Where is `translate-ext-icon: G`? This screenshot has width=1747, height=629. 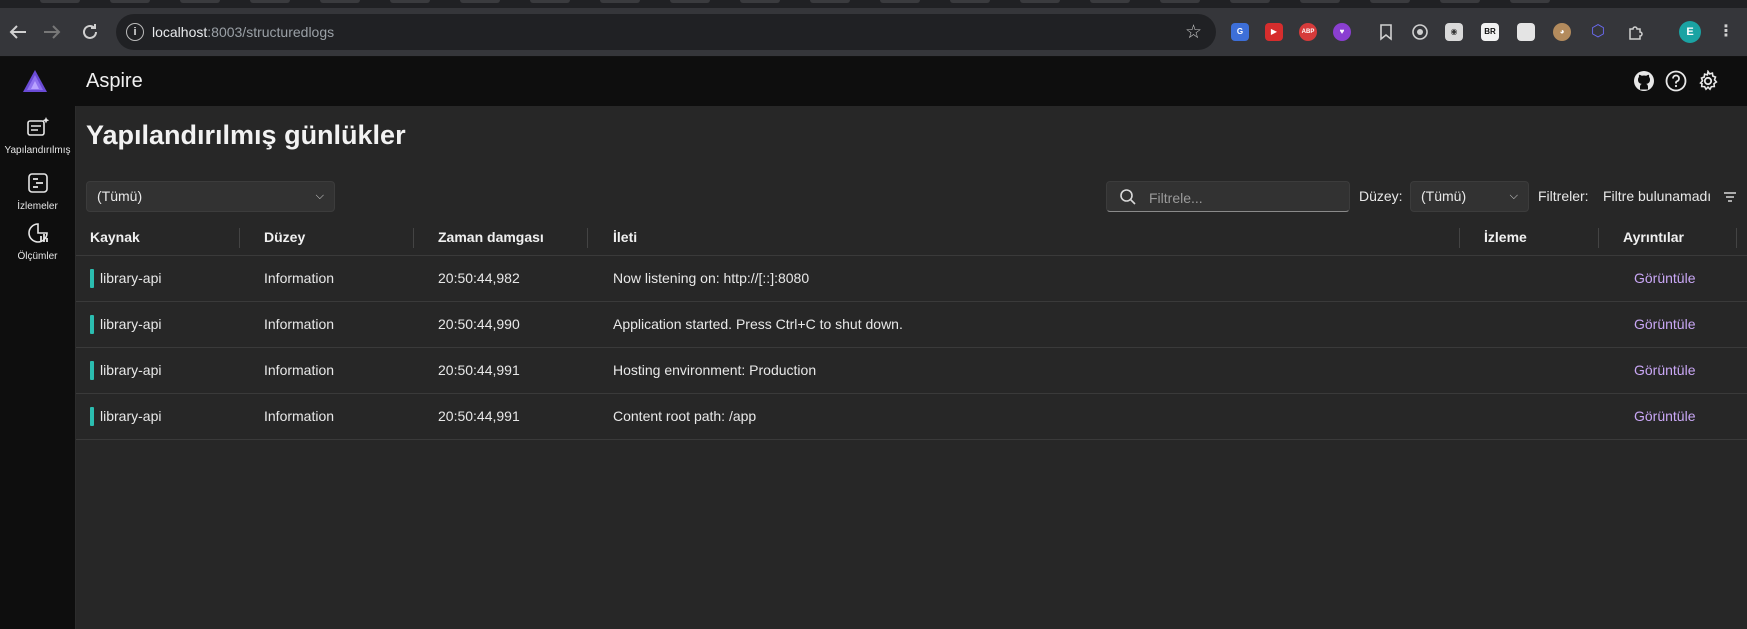 translate-ext-icon: G is located at coordinates (1240, 32).